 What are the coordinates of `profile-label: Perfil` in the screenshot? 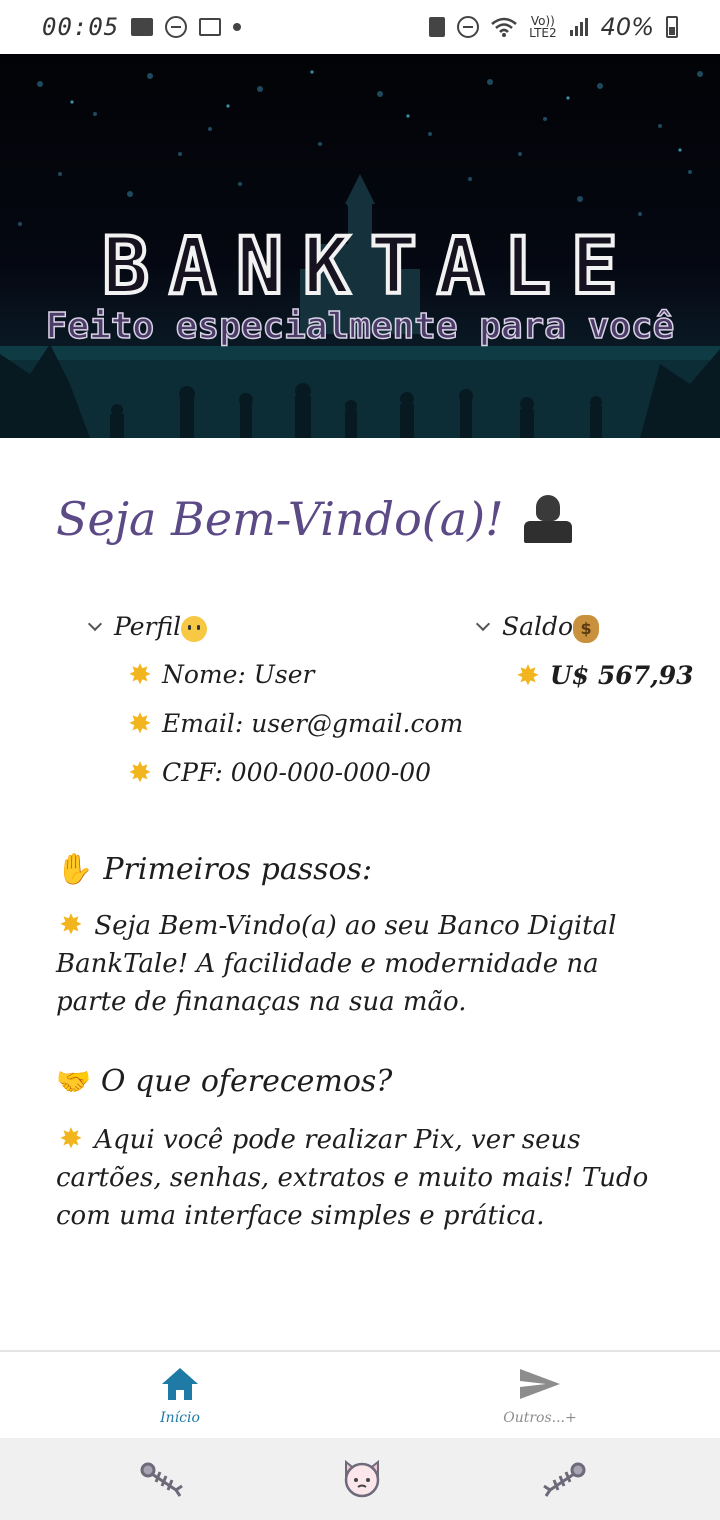 It's located at (161, 627).